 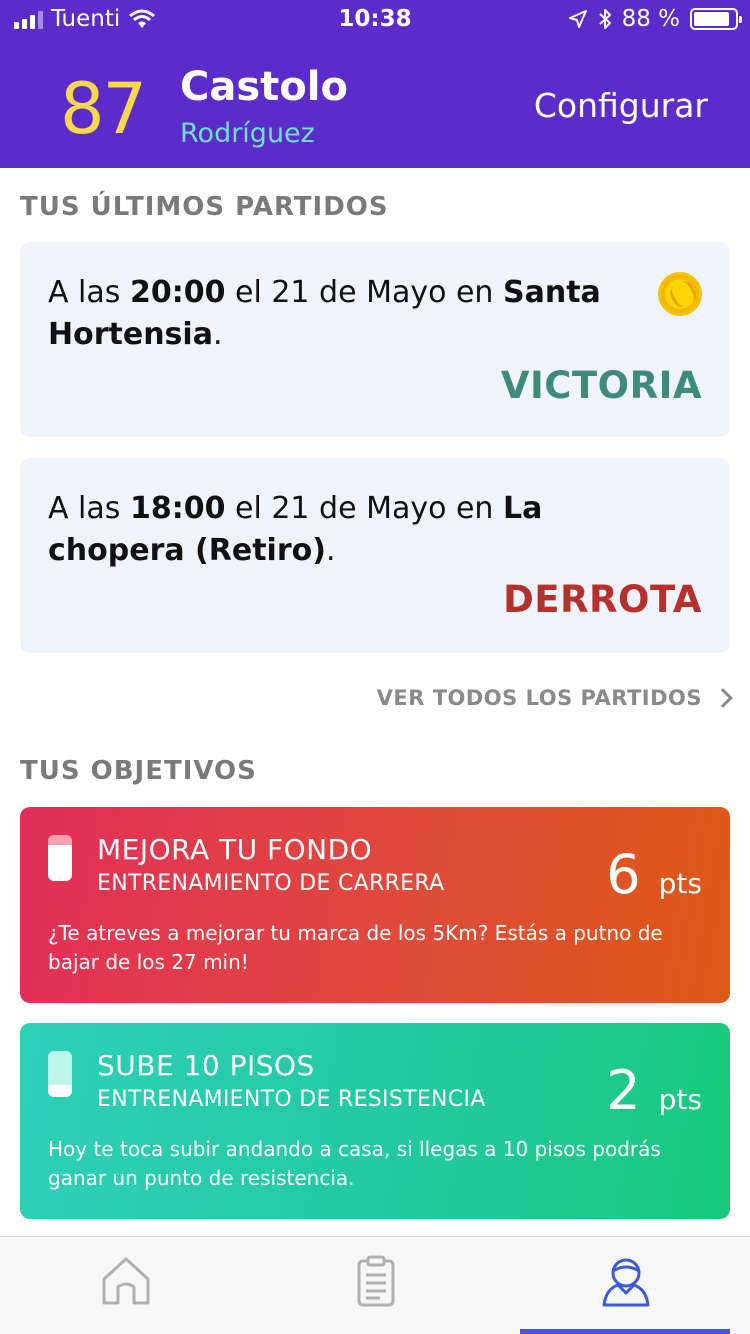 What do you see at coordinates (654, 874) in the screenshot?
I see `goal-points: 6 pts` at bounding box center [654, 874].